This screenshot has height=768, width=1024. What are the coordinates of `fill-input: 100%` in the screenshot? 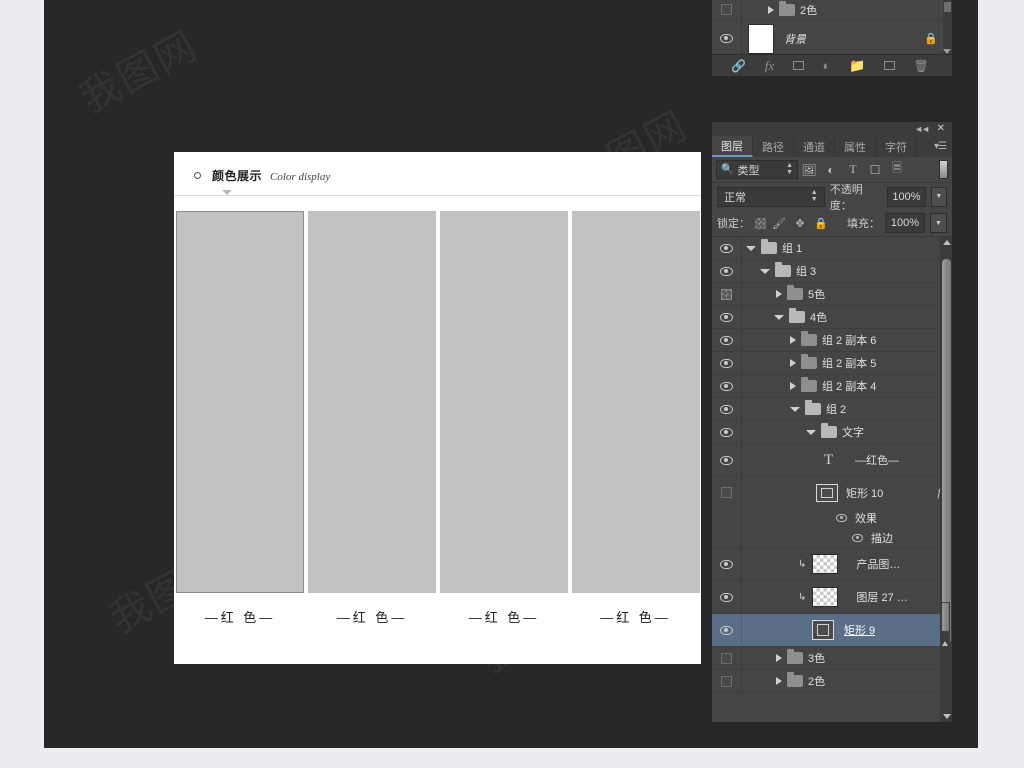 It's located at (905, 223).